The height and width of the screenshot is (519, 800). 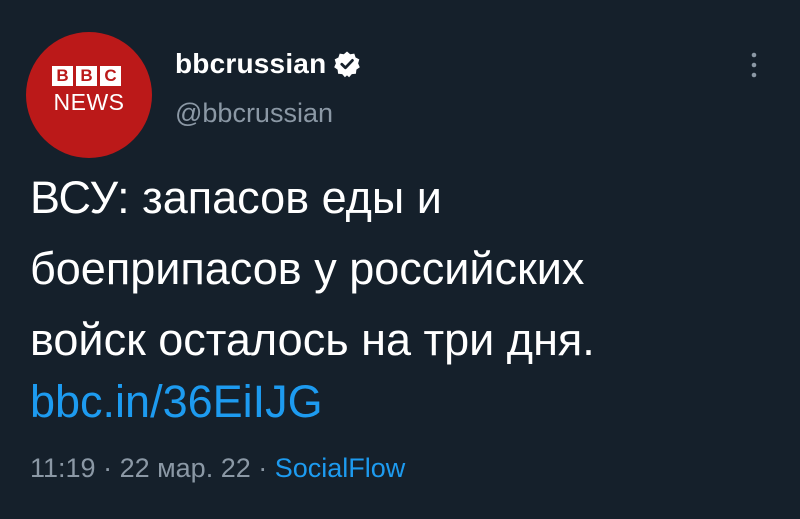 I want to click on tweet-meta: 11:19 · 22 мар. 22 · SocialFlow, so click(x=217, y=468).